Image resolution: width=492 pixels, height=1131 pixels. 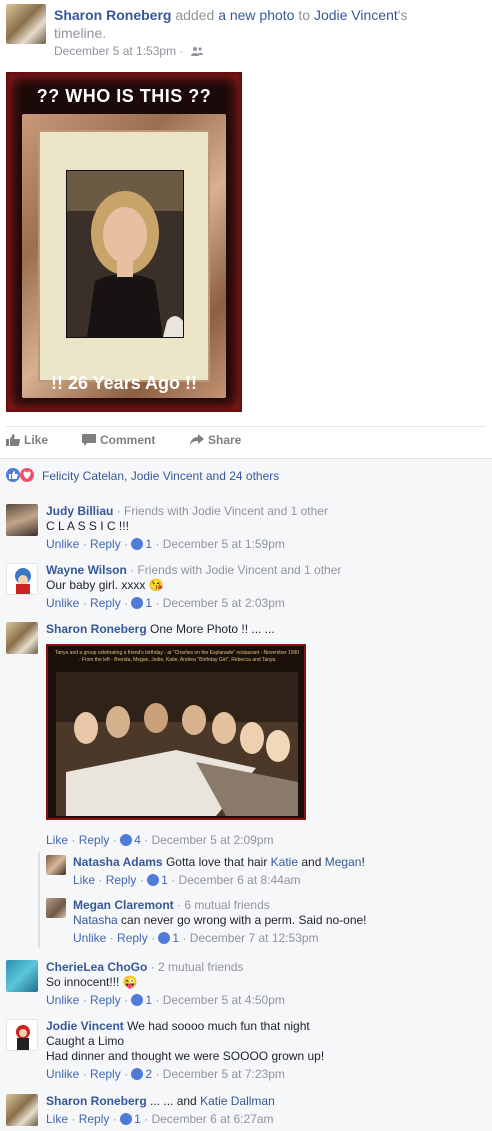 I want to click on frame-mat, so click(x=124, y=256).